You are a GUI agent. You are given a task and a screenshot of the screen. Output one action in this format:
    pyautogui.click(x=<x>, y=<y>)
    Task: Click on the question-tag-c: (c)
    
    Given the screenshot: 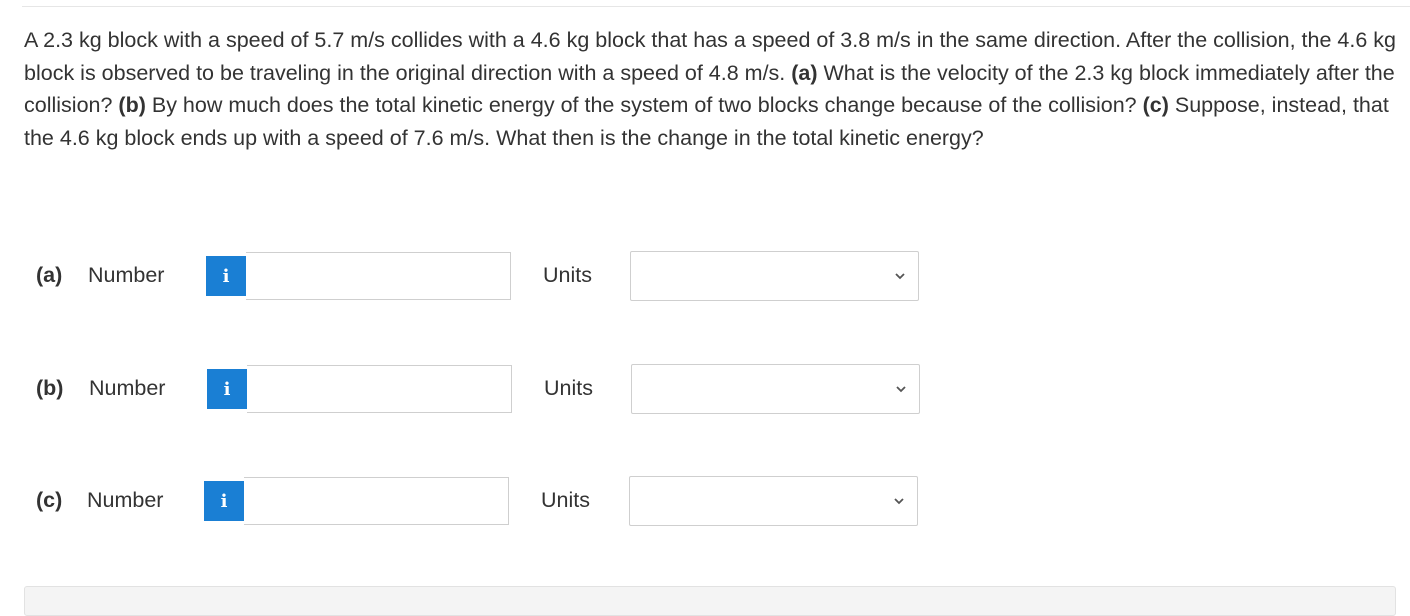 What is the action you would take?
    pyautogui.click(x=1155, y=105)
    